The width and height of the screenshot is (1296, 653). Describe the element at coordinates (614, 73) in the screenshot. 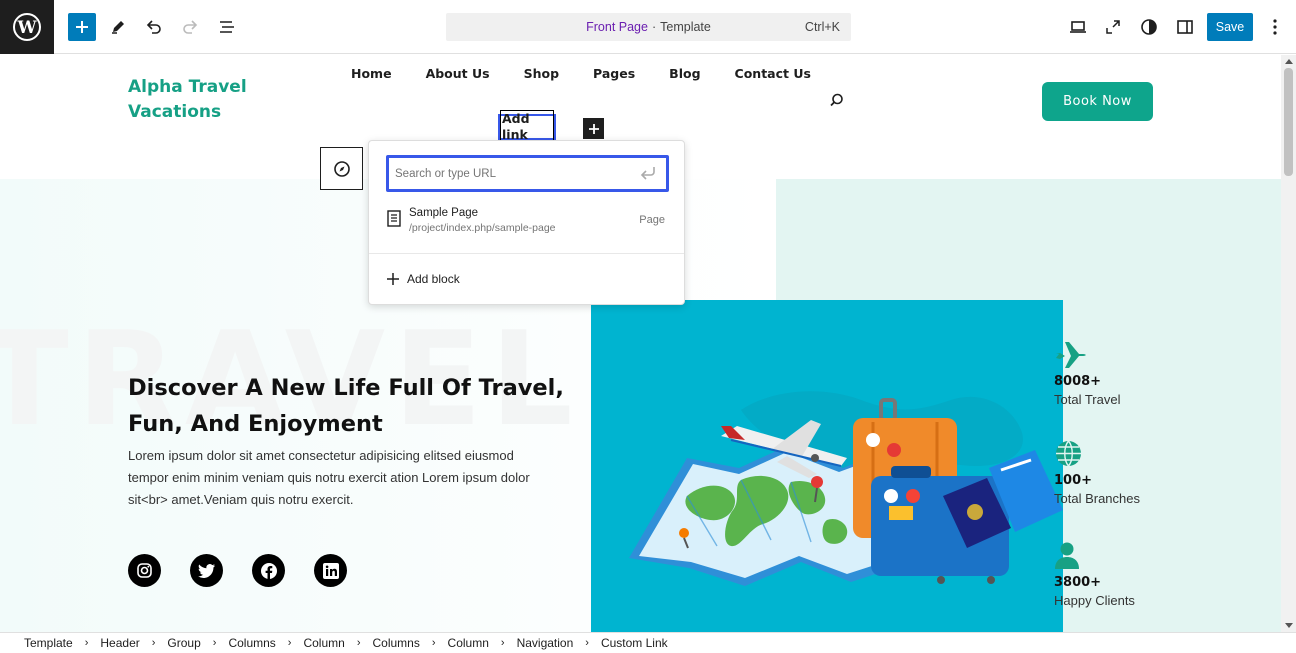

I see `nav-item-pages: Pages` at that location.